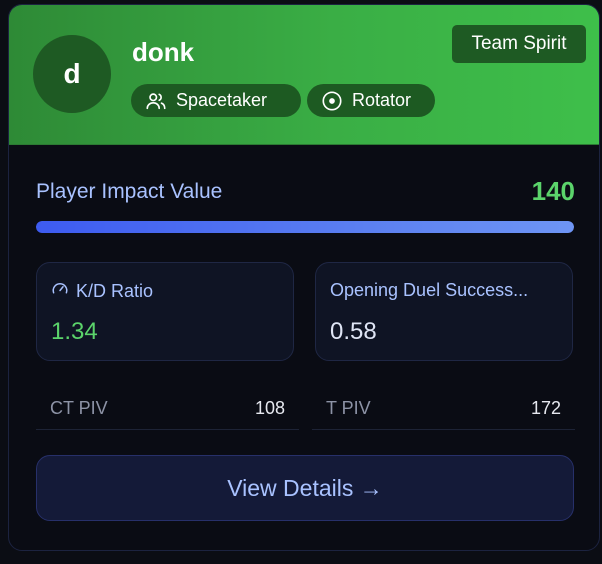 This screenshot has height=564, width=602. I want to click on impact-progress-fill, so click(305, 227).